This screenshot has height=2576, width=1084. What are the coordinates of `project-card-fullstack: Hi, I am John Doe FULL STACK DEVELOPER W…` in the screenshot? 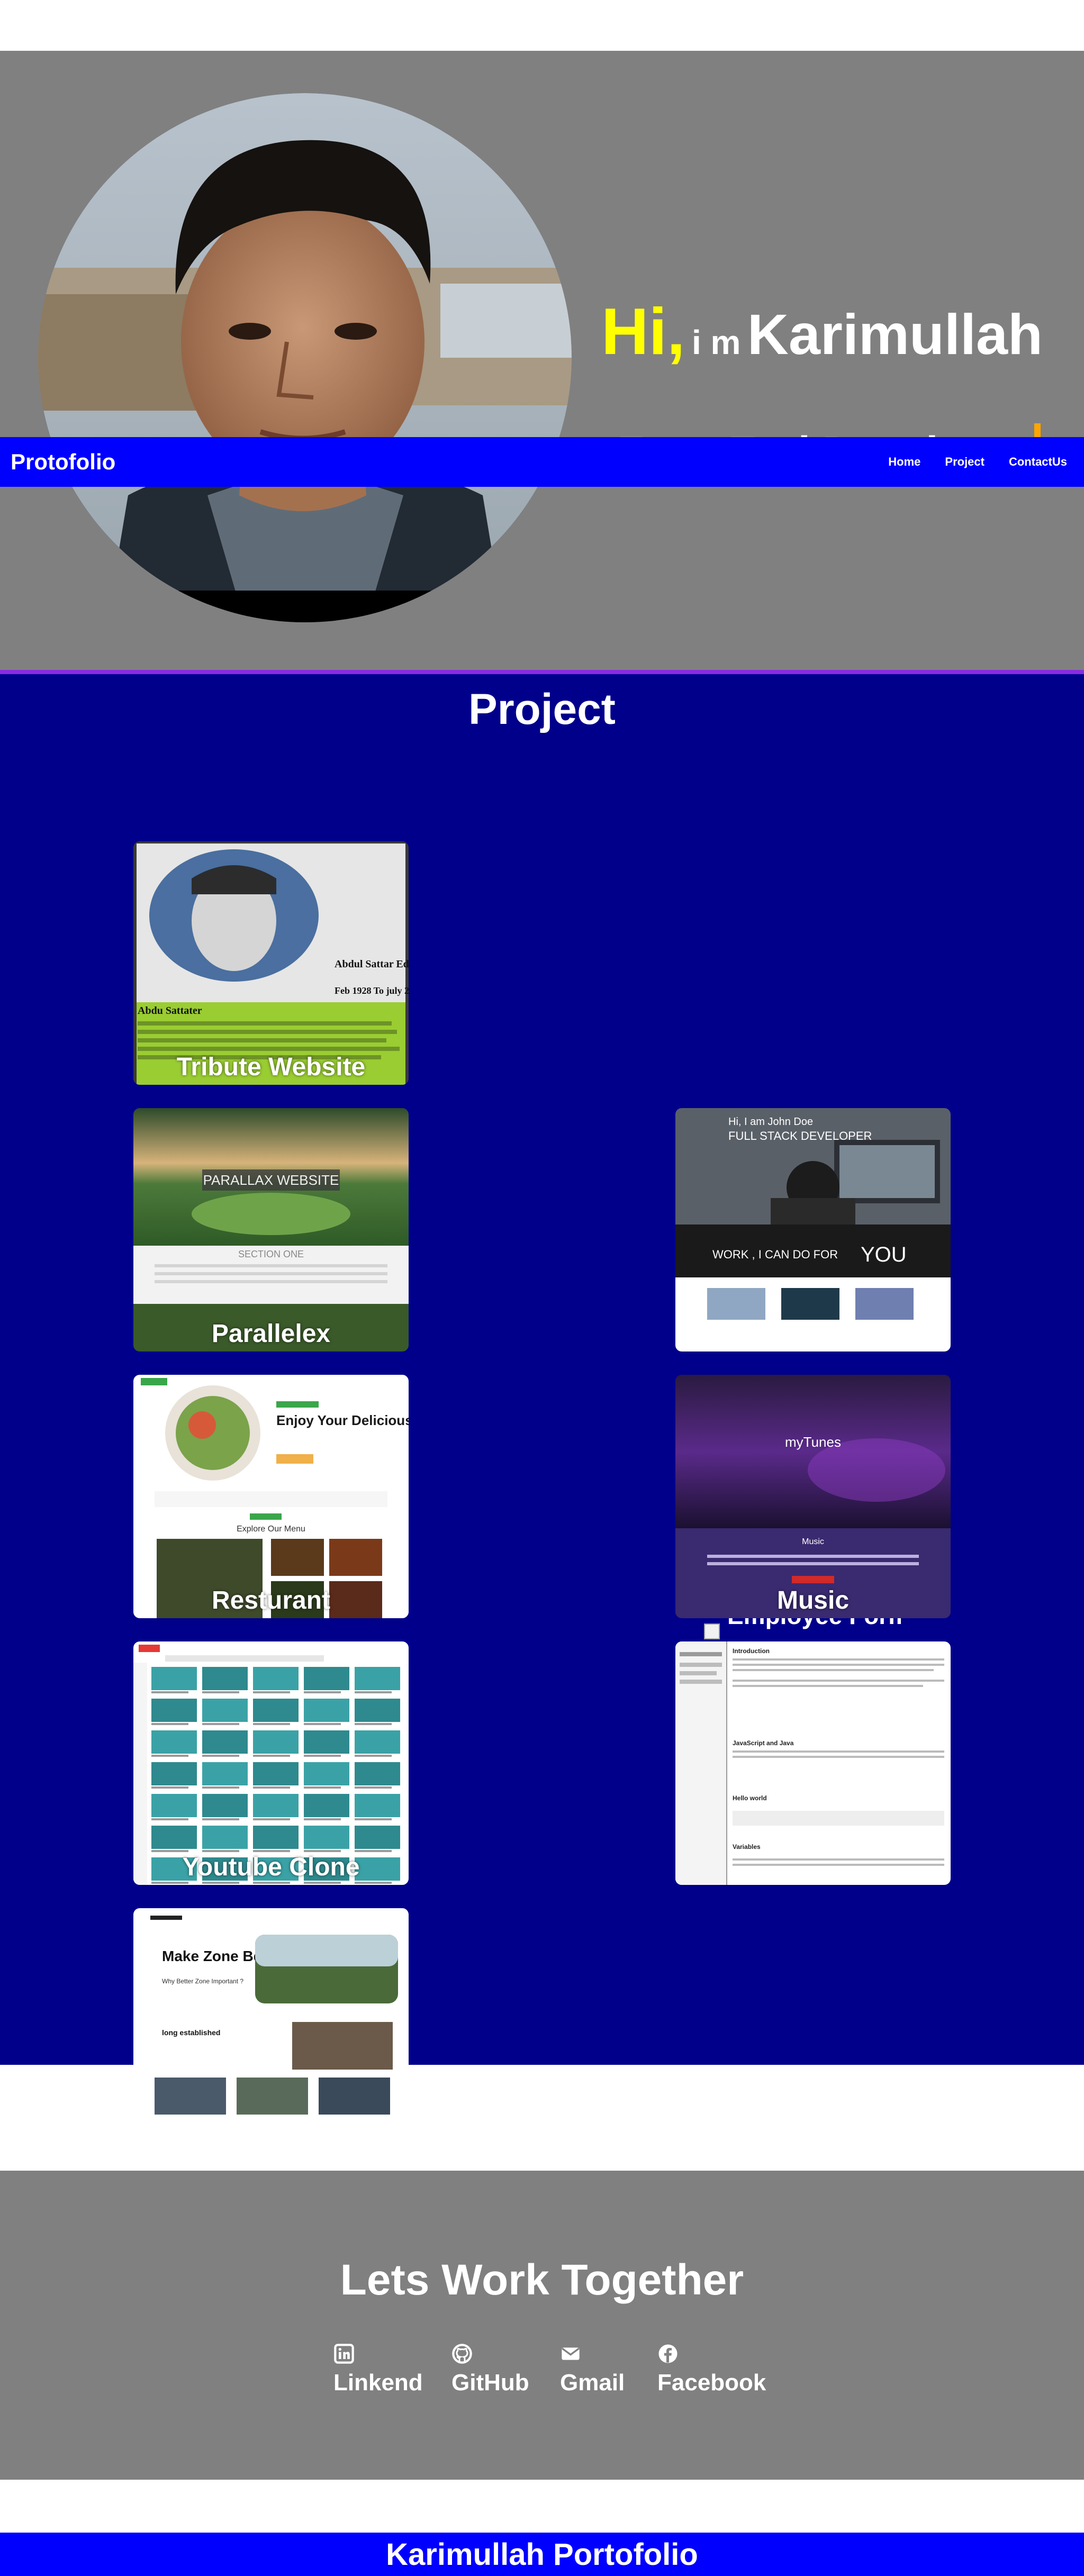 It's located at (813, 1230).